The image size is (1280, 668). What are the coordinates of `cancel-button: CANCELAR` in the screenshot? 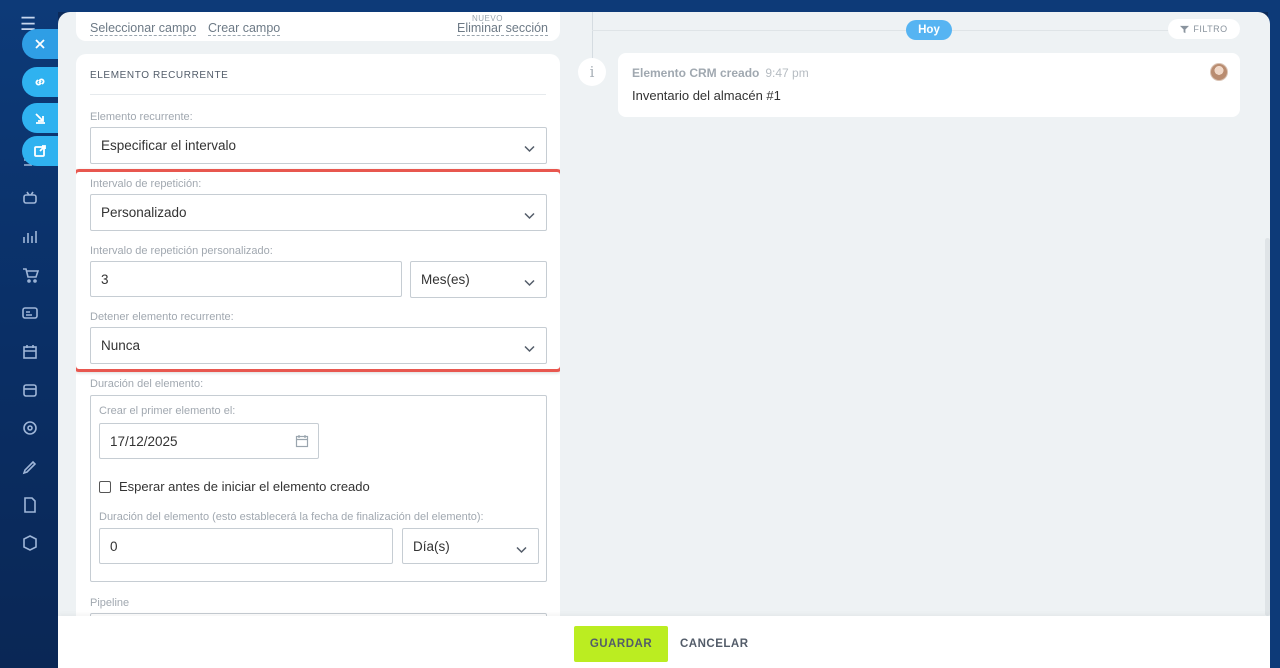 It's located at (714, 644).